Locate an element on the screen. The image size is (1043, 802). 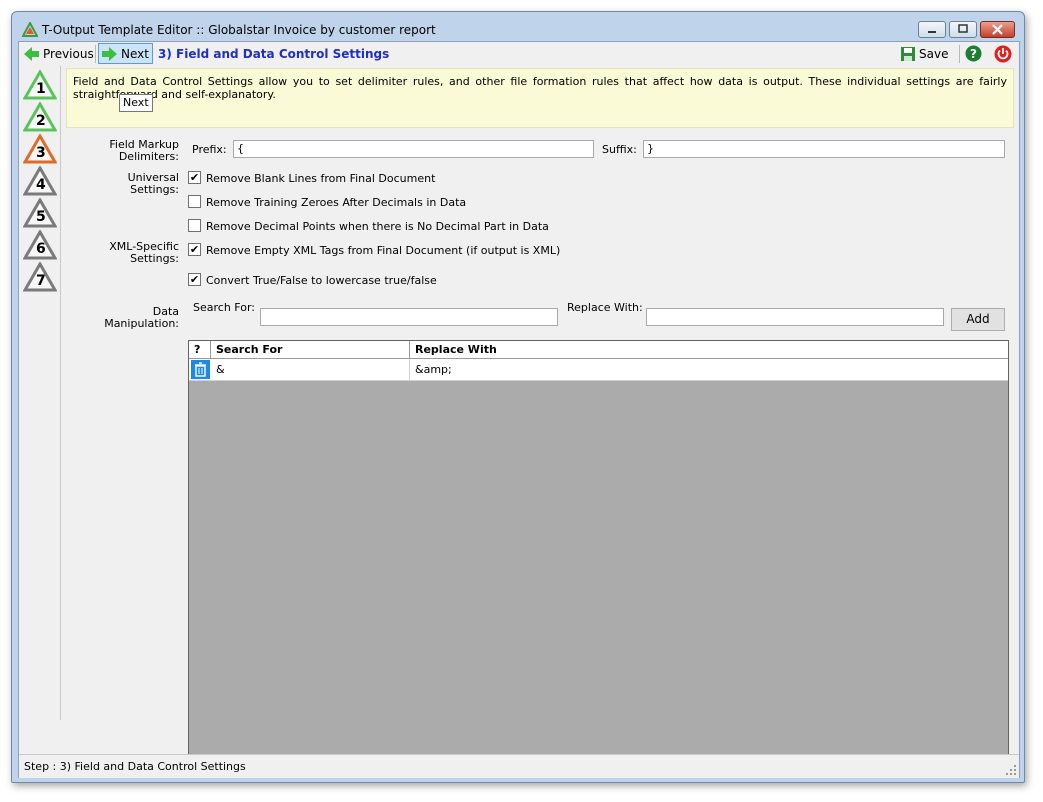
step-number: 4 is located at coordinates (41, 185).